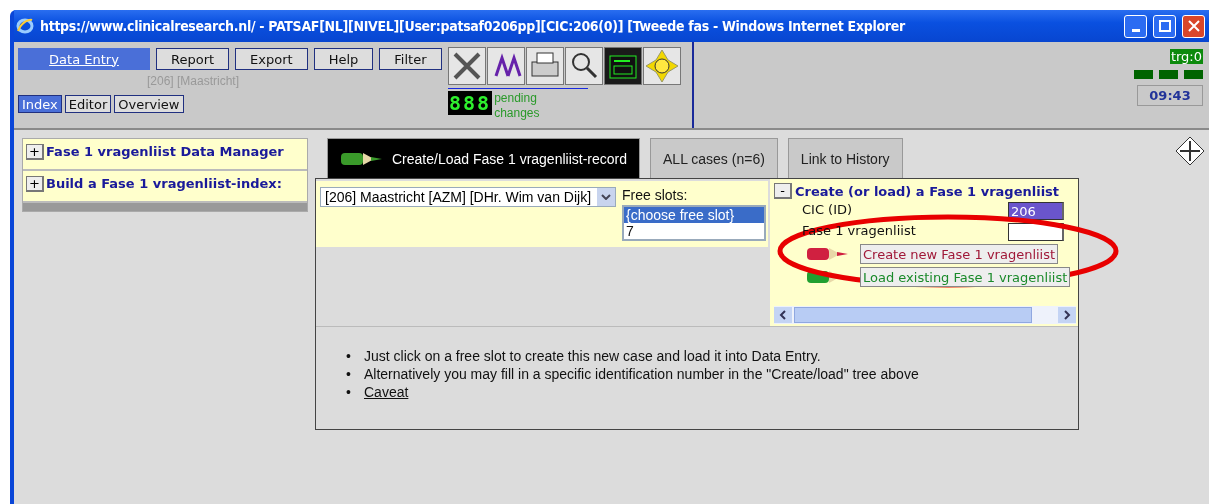  I want to click on menu-button: Export, so click(271, 59).